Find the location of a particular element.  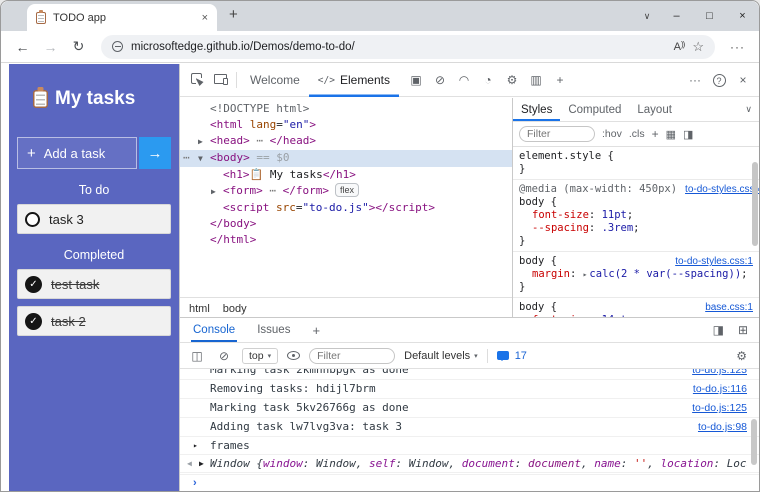

stylesheet-link: to-do-styles.css:40 is located at coordinates (718, 189).